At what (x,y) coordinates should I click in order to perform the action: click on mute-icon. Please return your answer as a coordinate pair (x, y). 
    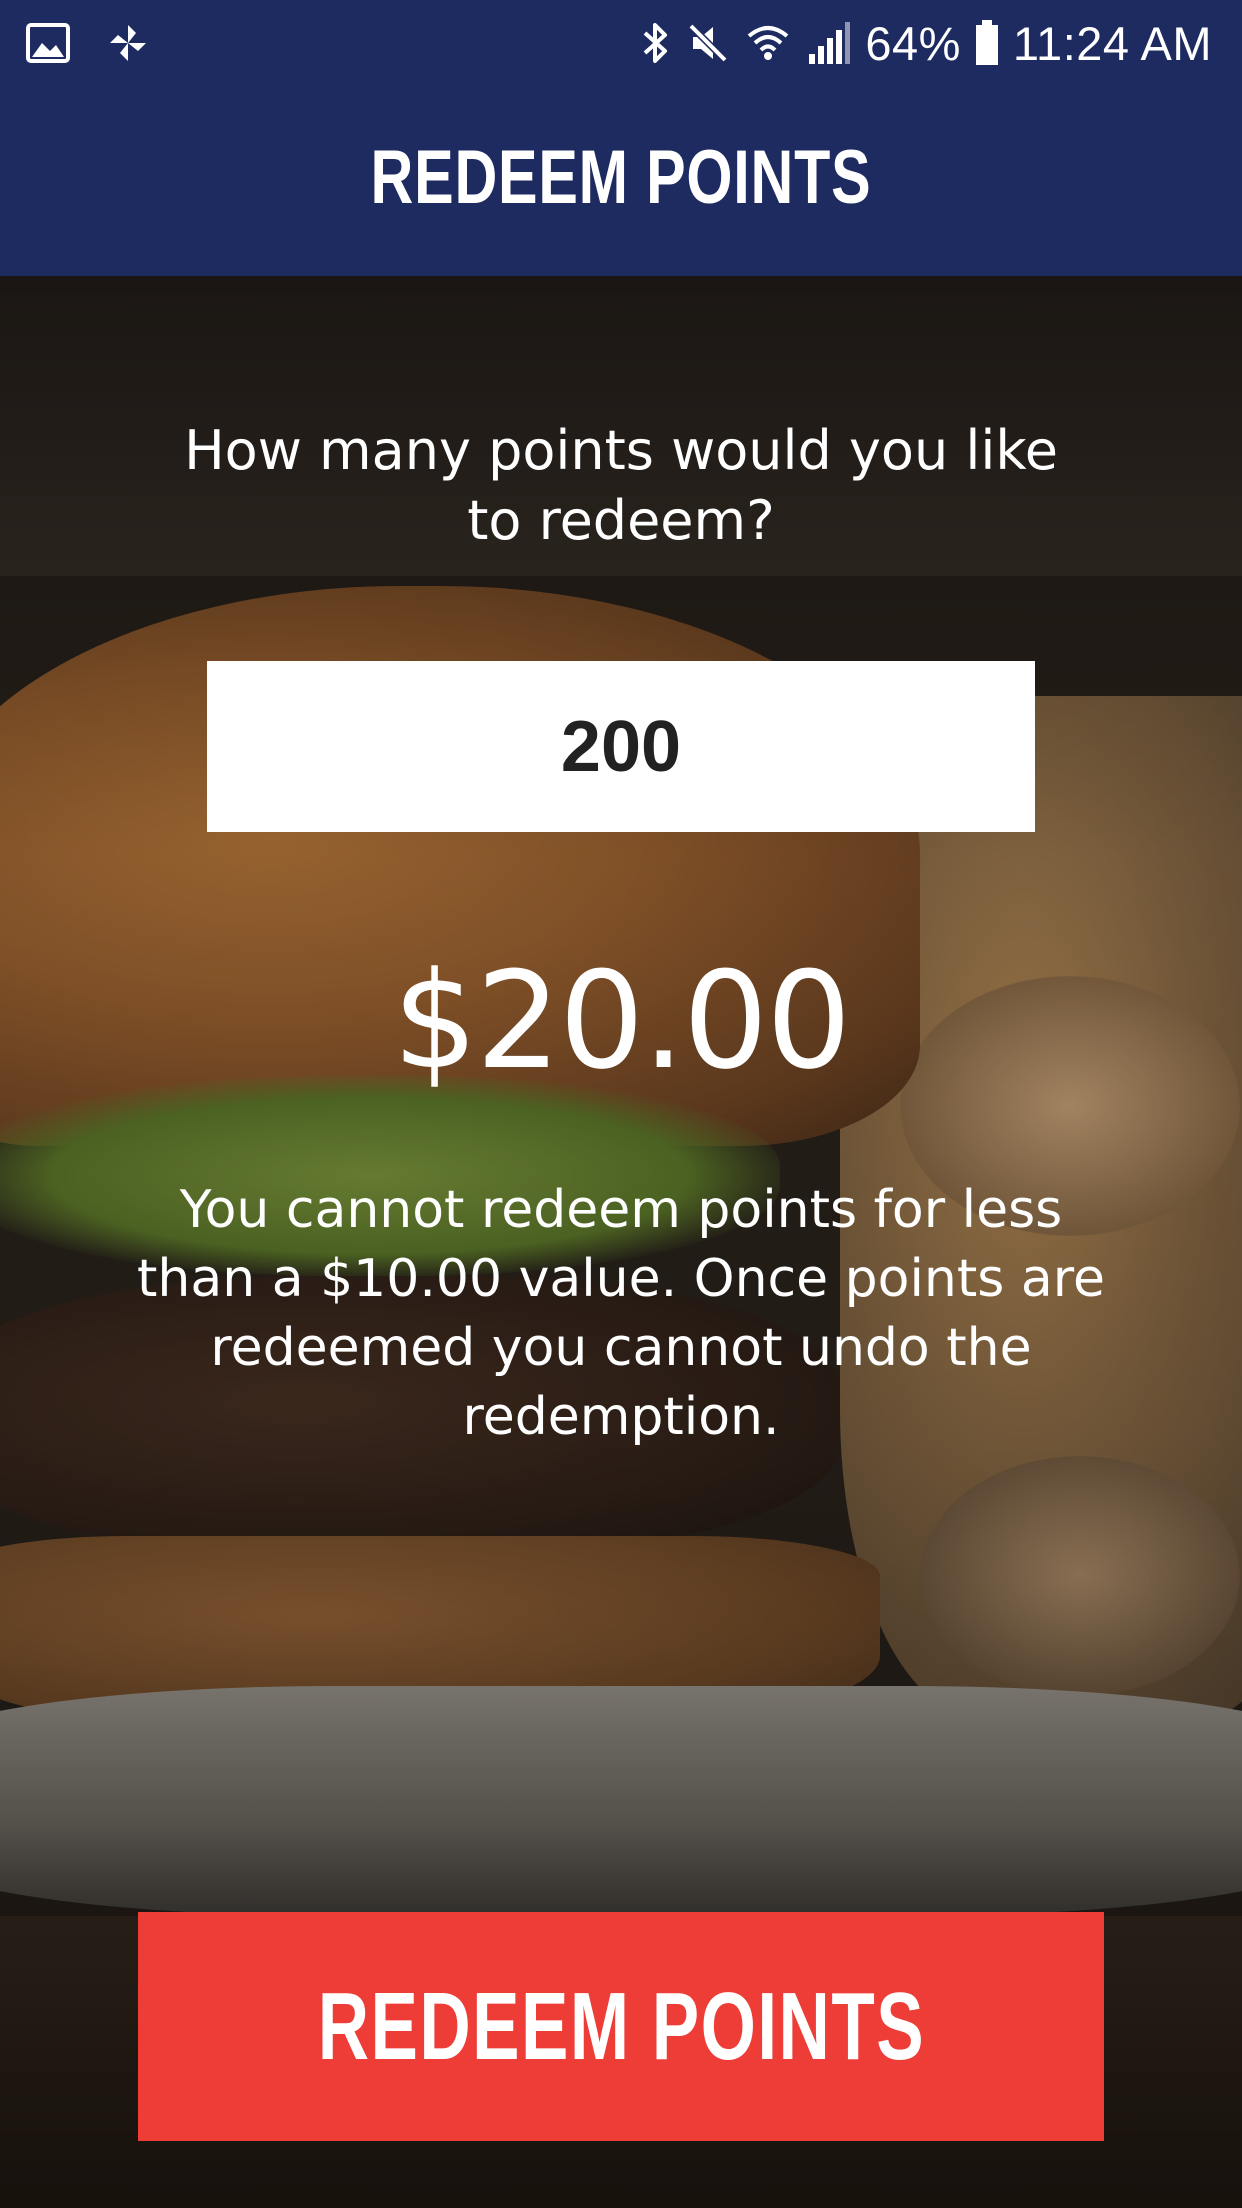
    Looking at the image, I should click on (708, 43).